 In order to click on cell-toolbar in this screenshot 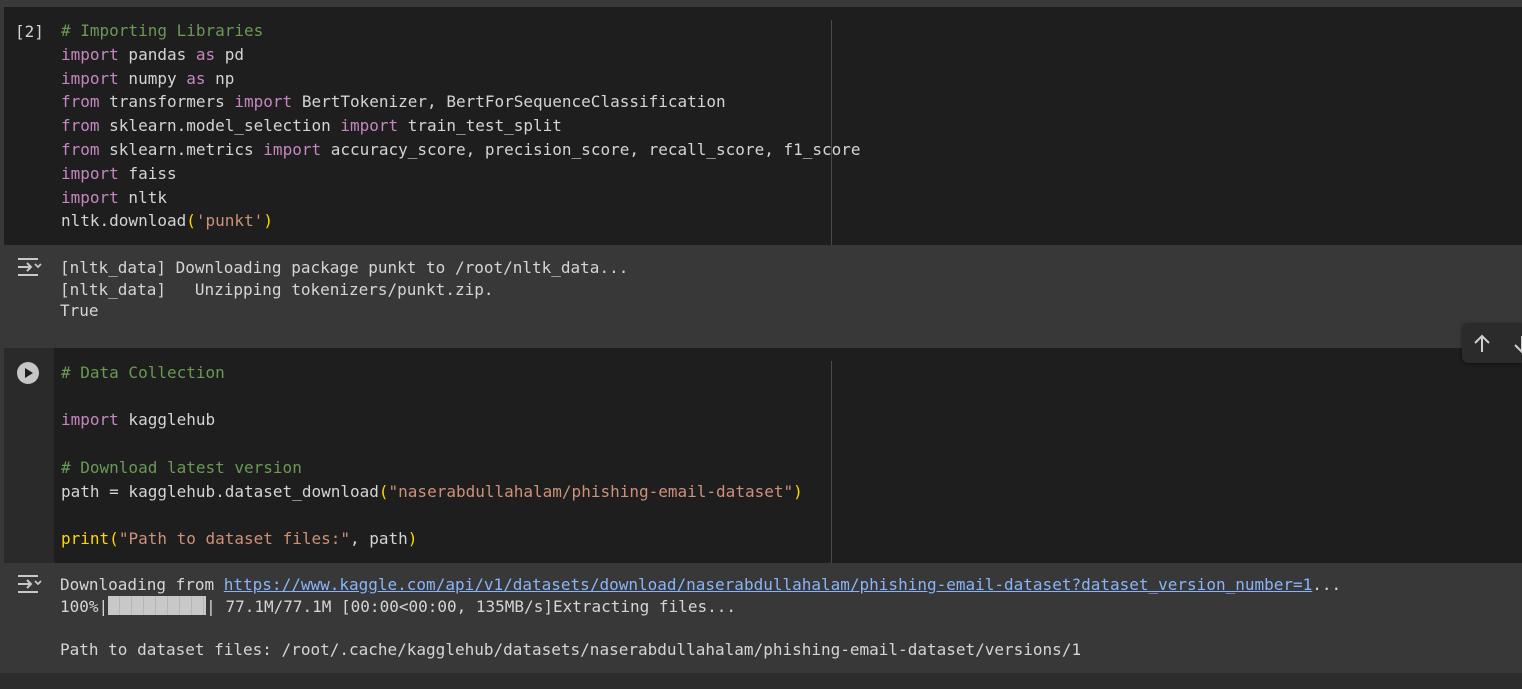, I will do `click(1492, 343)`.